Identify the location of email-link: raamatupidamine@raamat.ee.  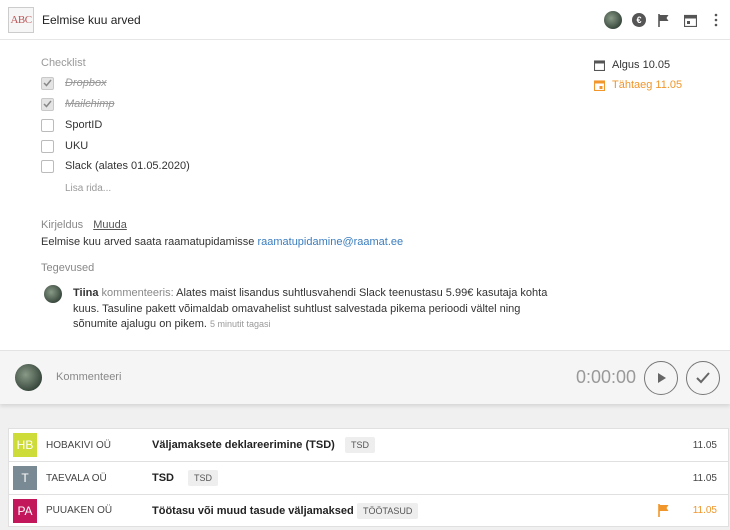
(330, 242).